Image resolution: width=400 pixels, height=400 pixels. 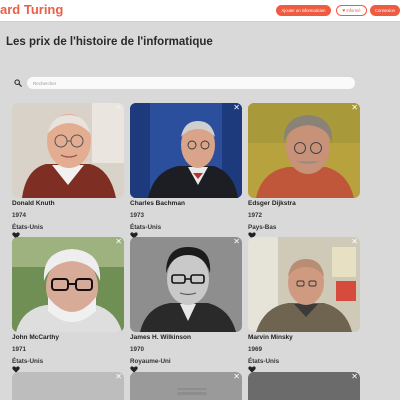 I want to click on heart-icon: ♥, so click(x=344, y=11).